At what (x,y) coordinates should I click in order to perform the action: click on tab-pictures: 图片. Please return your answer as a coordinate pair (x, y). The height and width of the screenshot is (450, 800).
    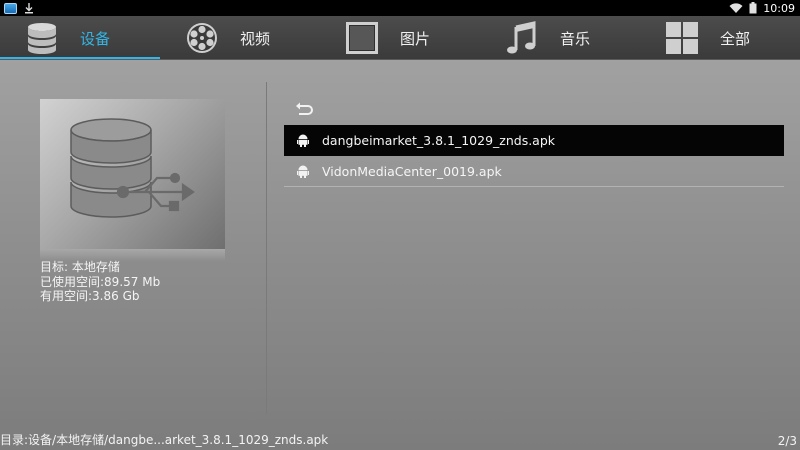
    Looking at the image, I should click on (400, 38).